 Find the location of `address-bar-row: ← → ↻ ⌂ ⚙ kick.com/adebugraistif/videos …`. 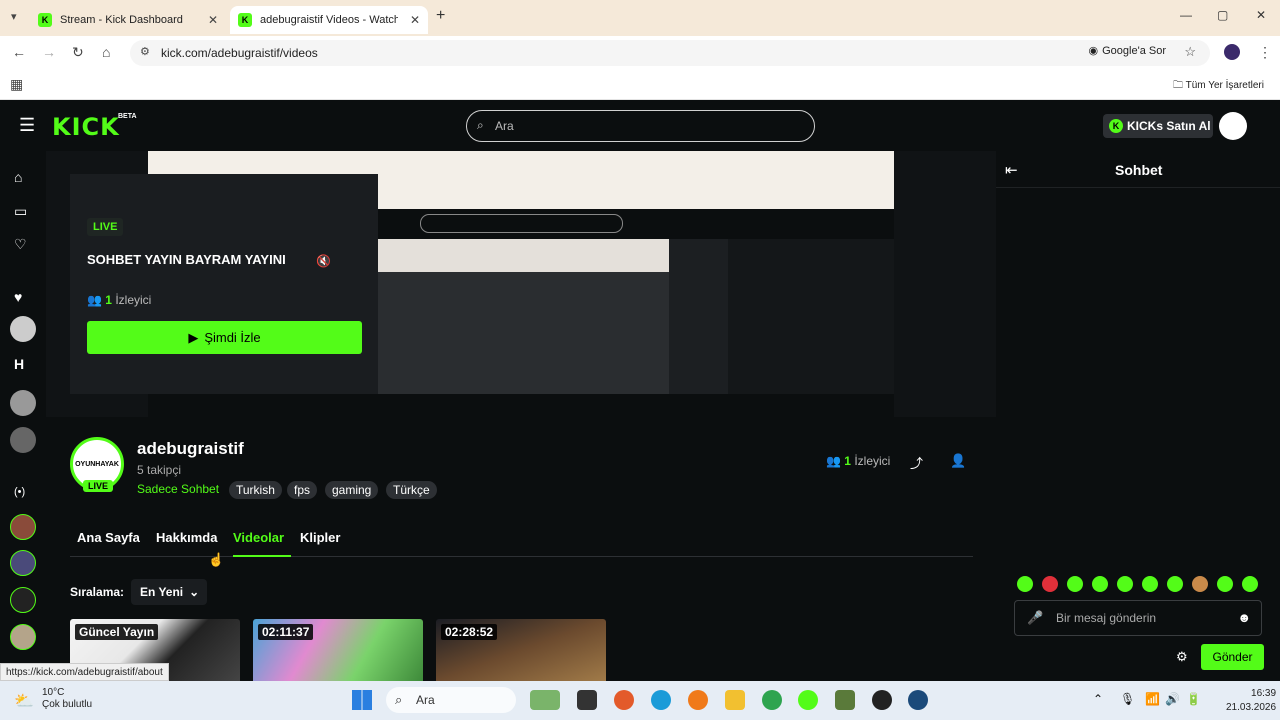

address-bar-row: ← → ↻ ⌂ ⚙ kick.com/adebugraistif/videos … is located at coordinates (640, 53).